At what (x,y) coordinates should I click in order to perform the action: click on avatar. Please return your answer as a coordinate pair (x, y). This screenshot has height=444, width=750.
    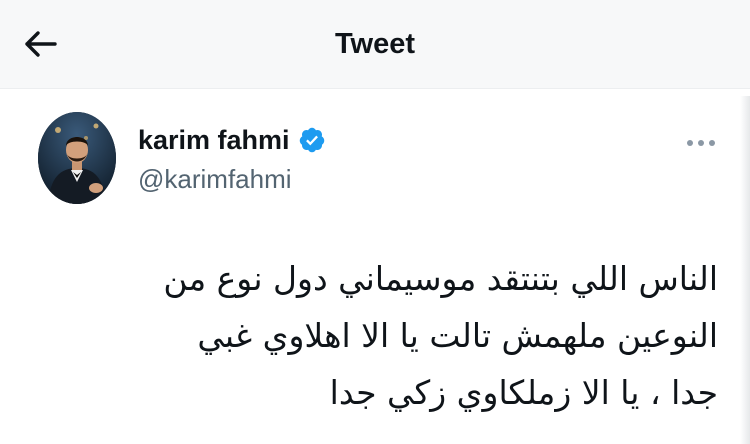
    Looking at the image, I should click on (77, 158).